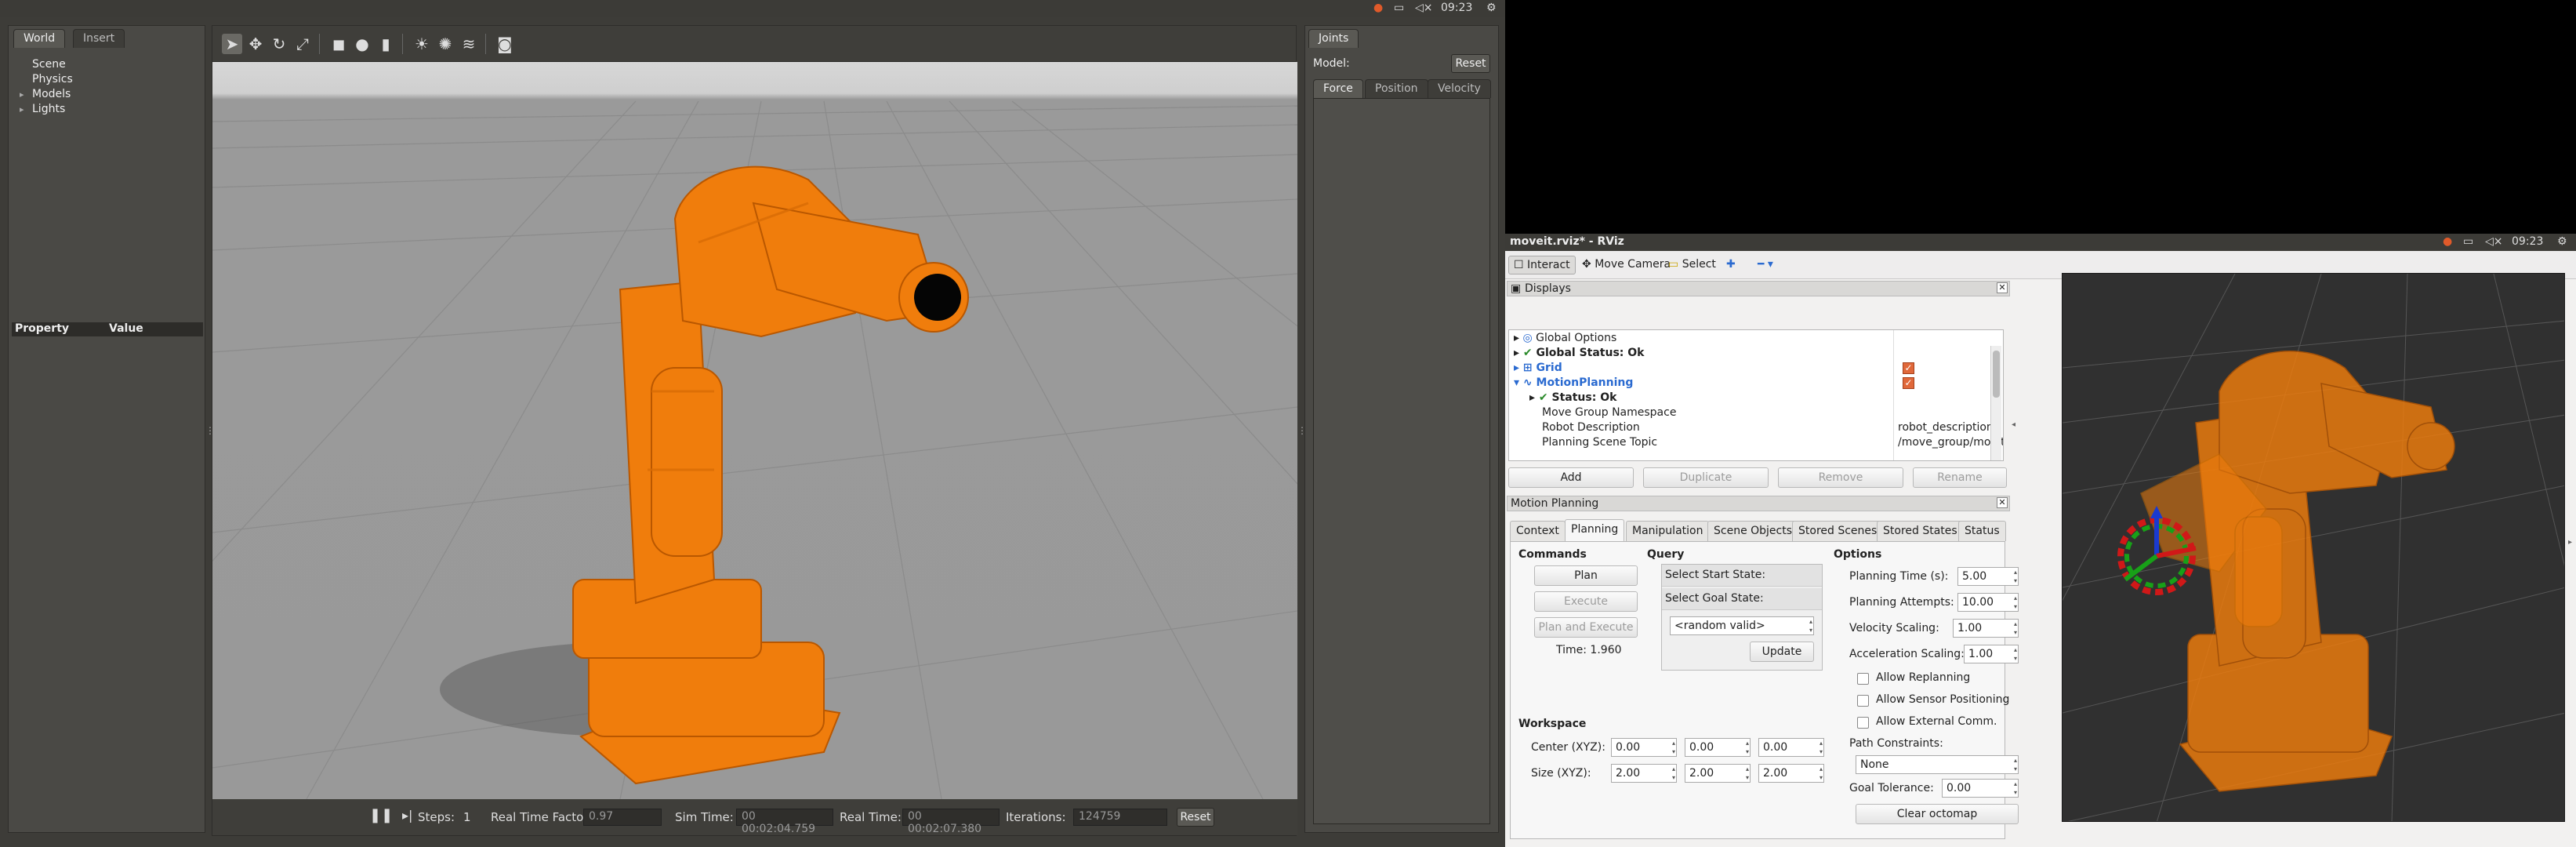  I want to click on size-x-input: 2.00, so click(1644, 773).